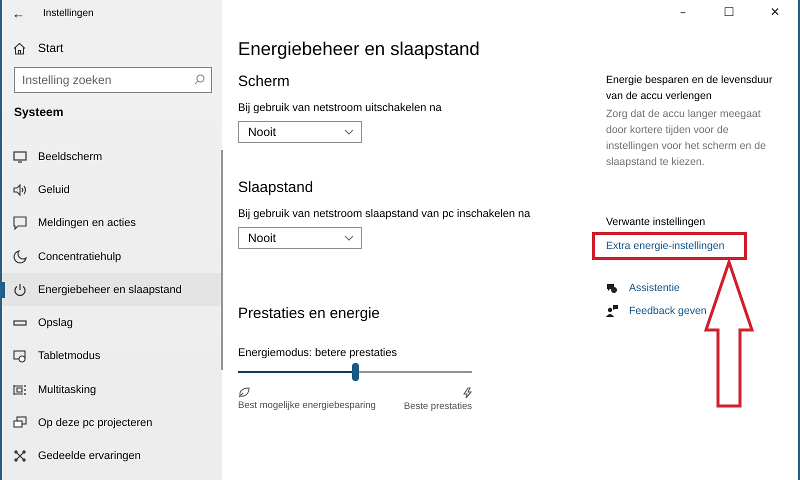 This screenshot has width=800, height=480. Describe the element at coordinates (775, 12) in the screenshot. I see `close-button: ✕` at that location.